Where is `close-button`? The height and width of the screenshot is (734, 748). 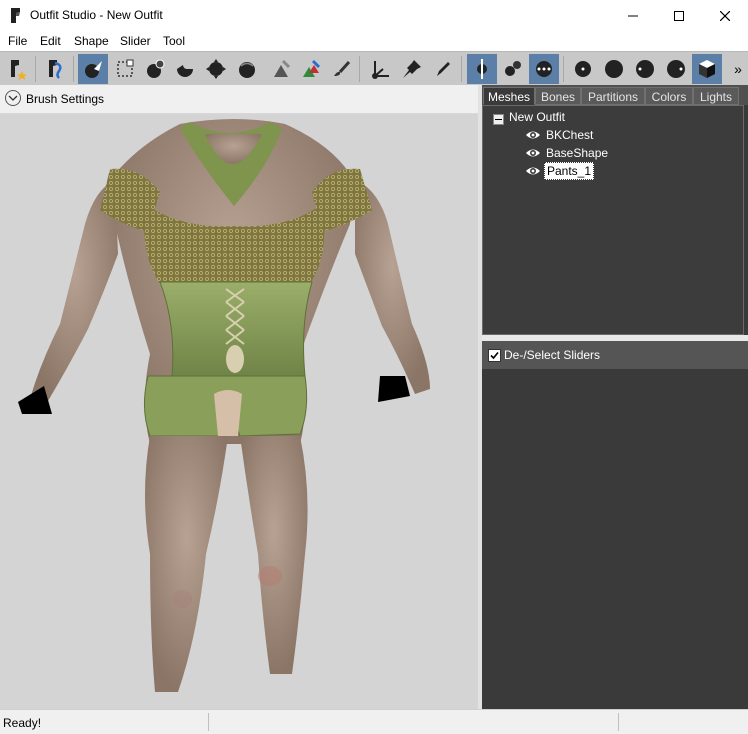
close-button is located at coordinates (725, 15).